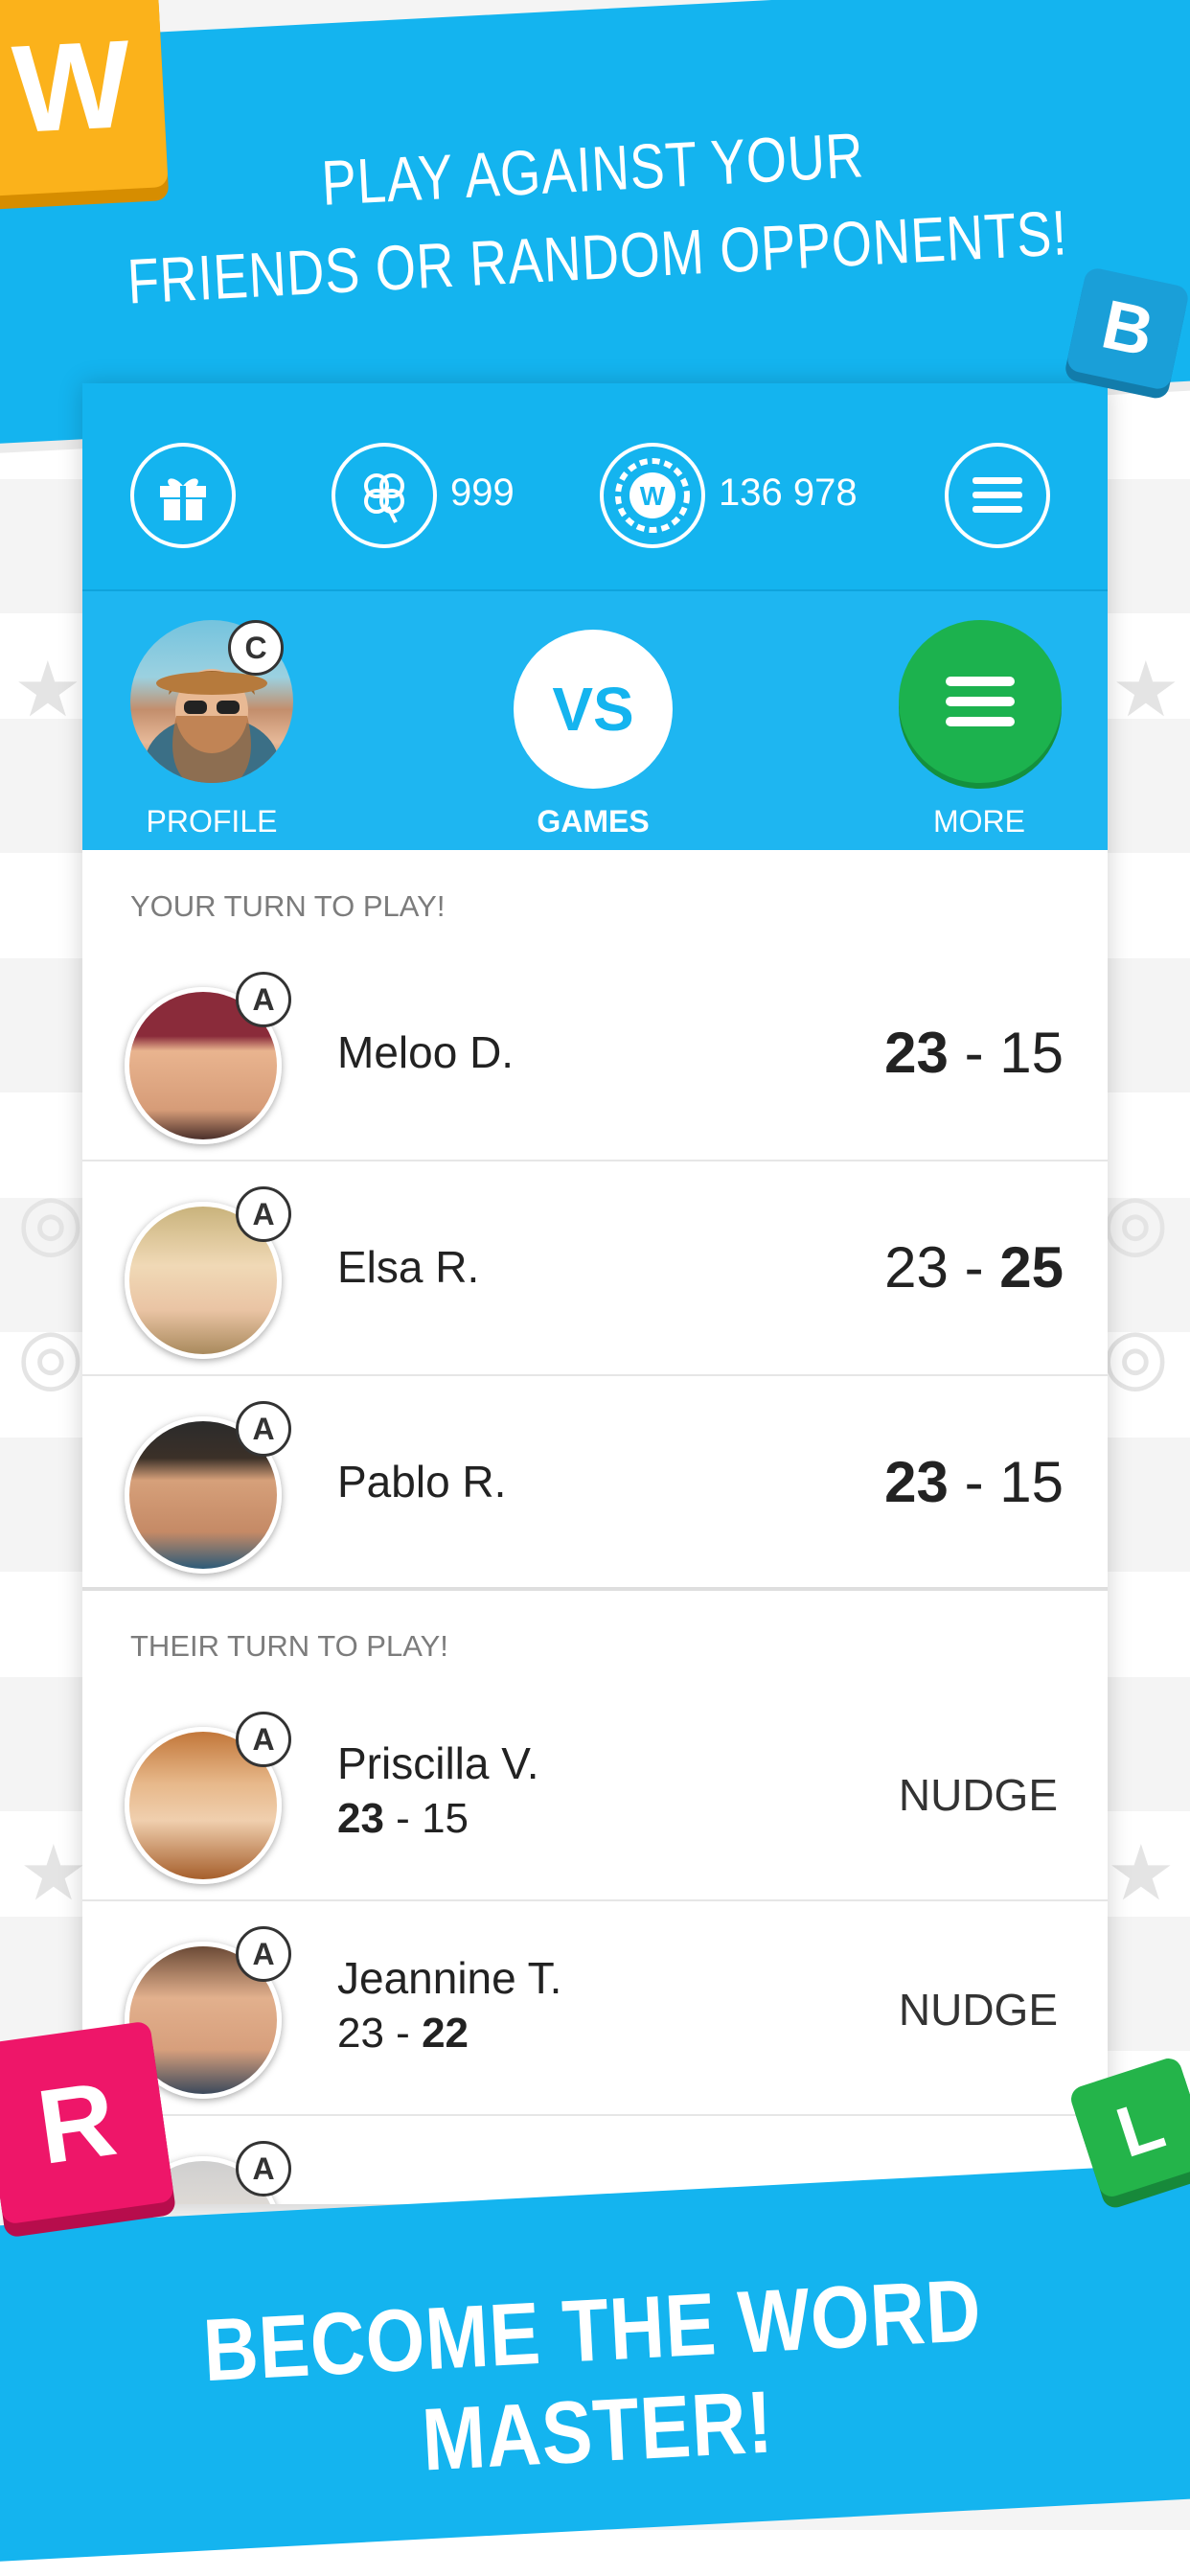 The height and width of the screenshot is (2576, 1190). What do you see at coordinates (483, 493) in the screenshot?
I see `clover-count: 999` at bounding box center [483, 493].